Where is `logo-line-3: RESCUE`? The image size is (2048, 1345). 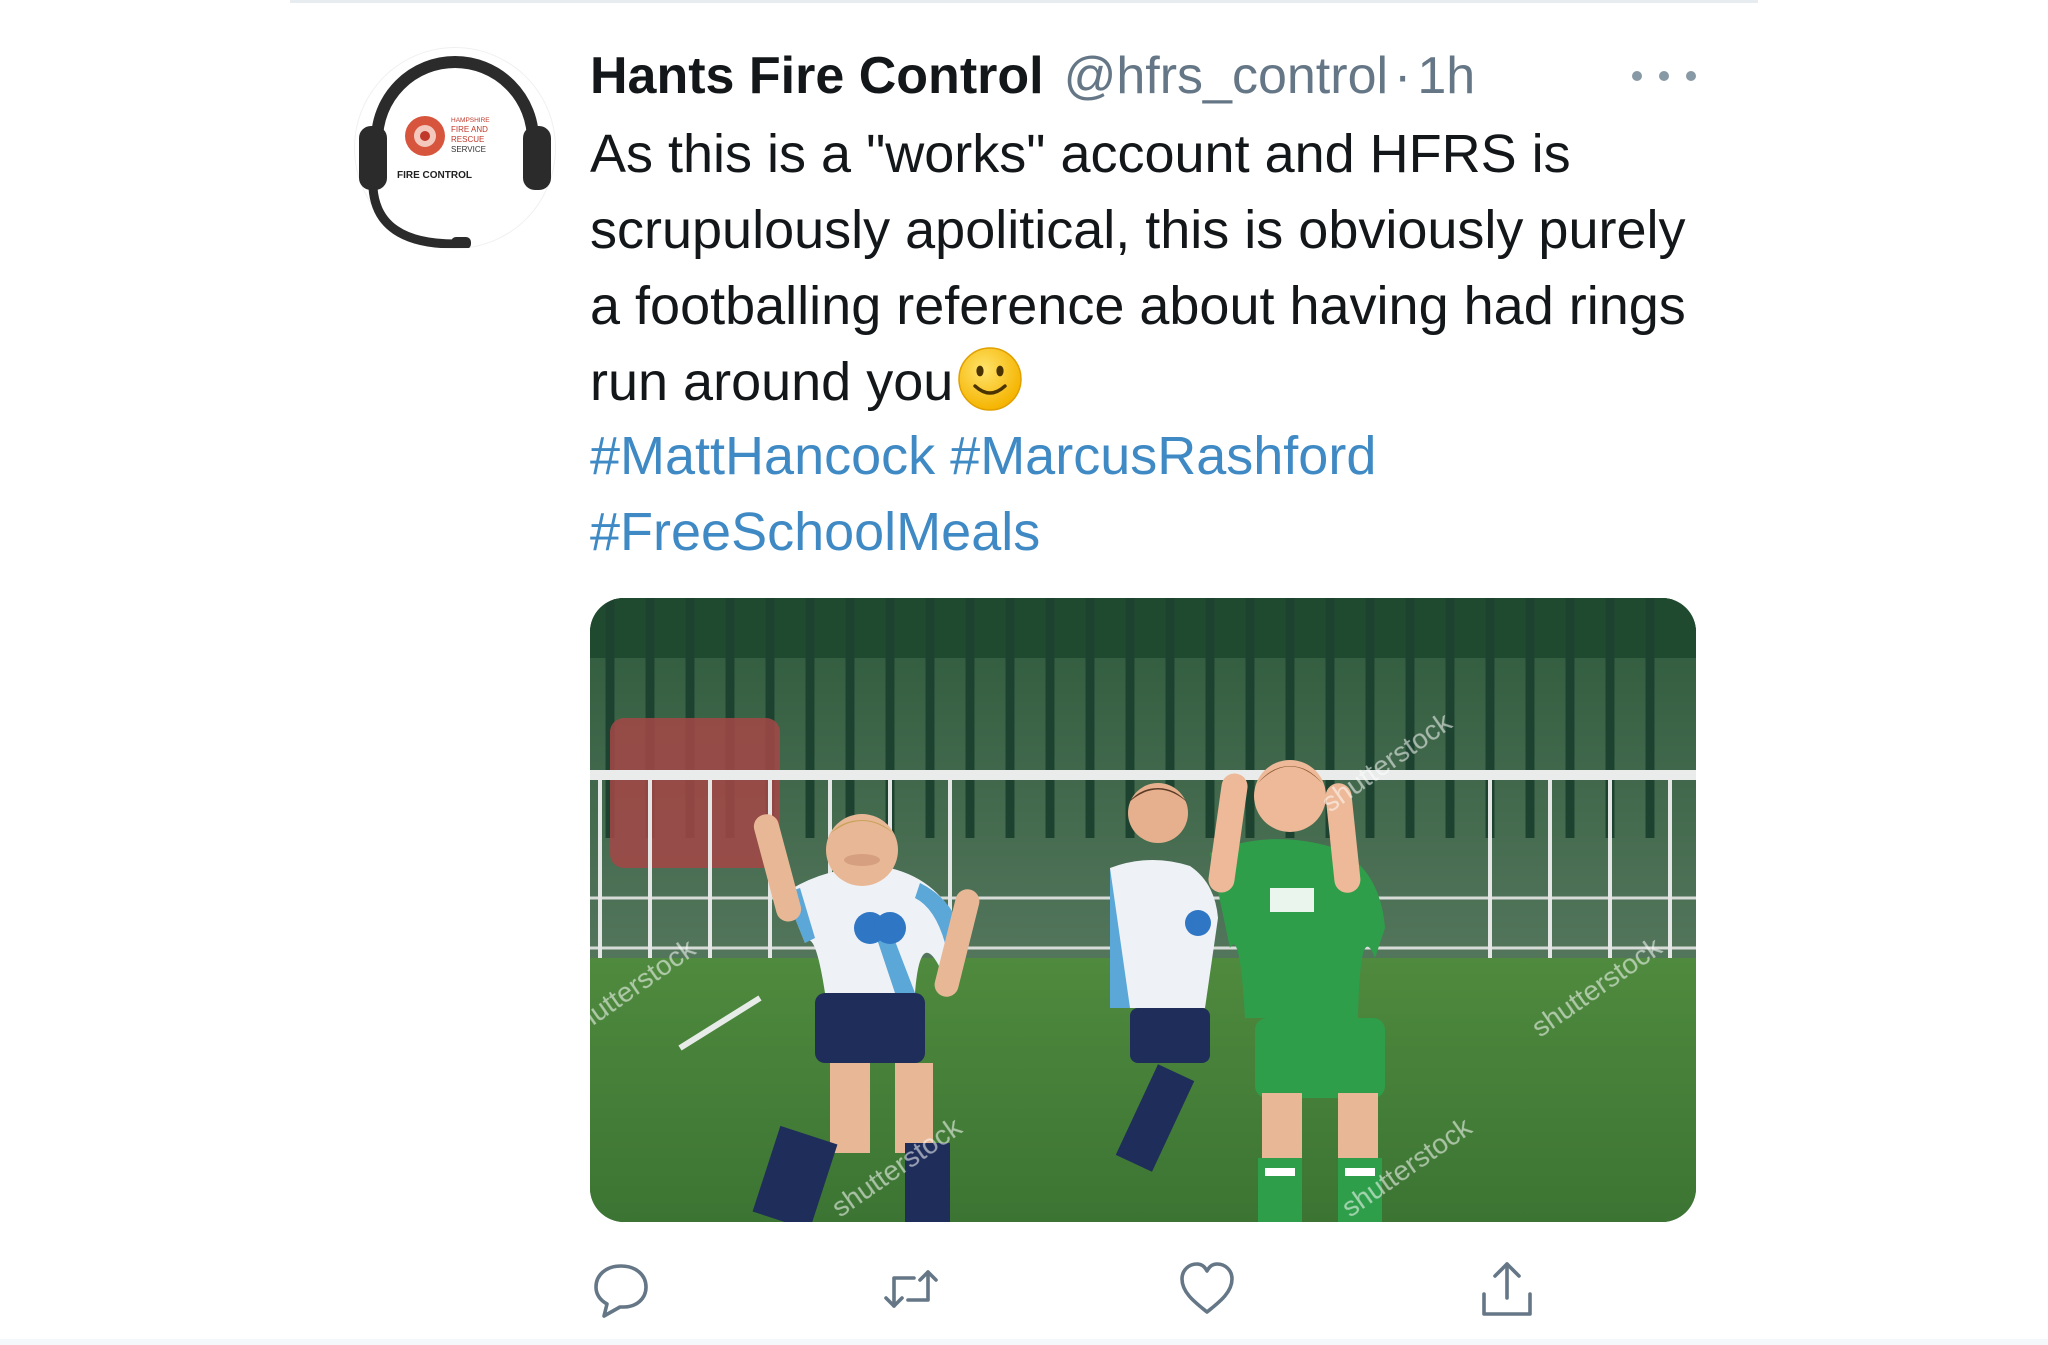 logo-line-3: RESCUE is located at coordinates (467, 139).